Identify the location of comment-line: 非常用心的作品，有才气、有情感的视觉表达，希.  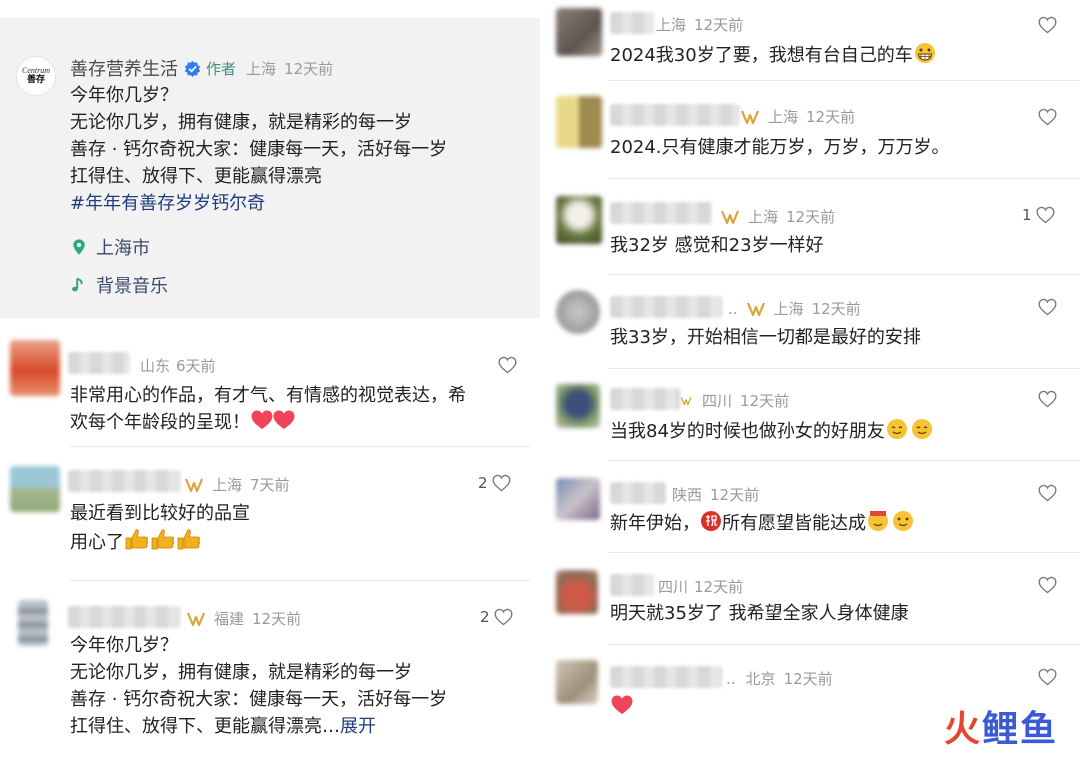
(268, 395).